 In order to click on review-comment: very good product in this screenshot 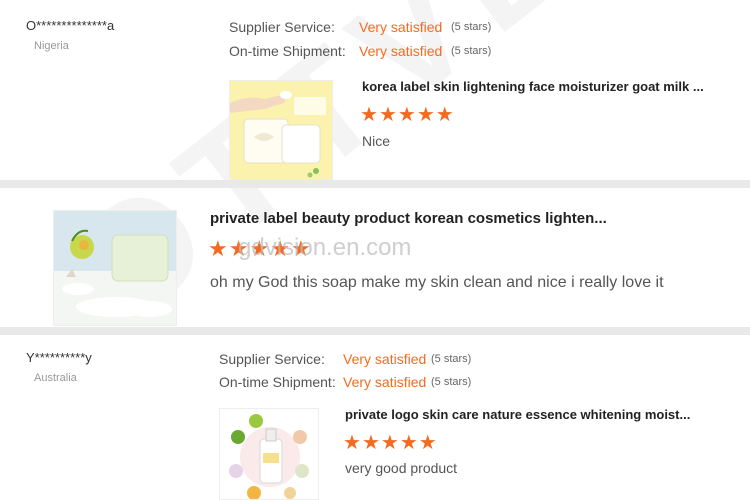, I will do `click(401, 468)`.